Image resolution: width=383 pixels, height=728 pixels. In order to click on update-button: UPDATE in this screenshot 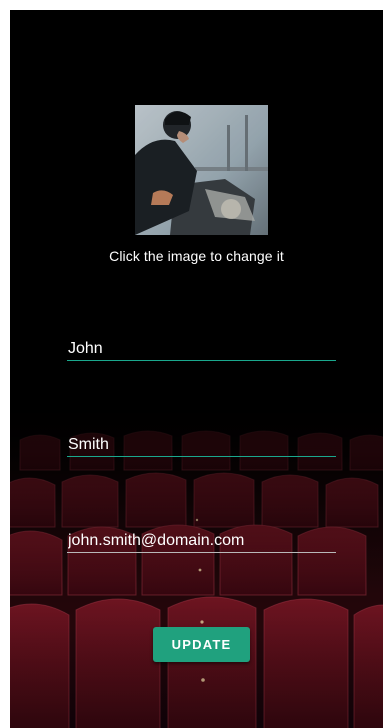, I will do `click(201, 644)`.